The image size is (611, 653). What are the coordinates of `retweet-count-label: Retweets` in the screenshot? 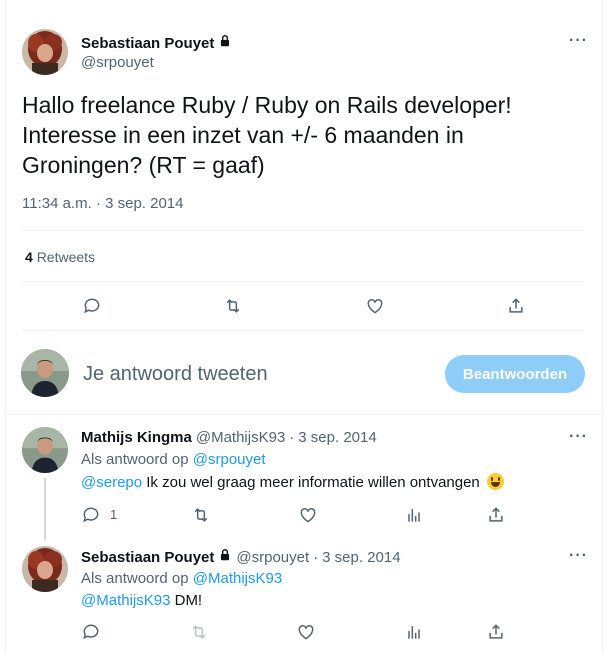 It's located at (66, 257).